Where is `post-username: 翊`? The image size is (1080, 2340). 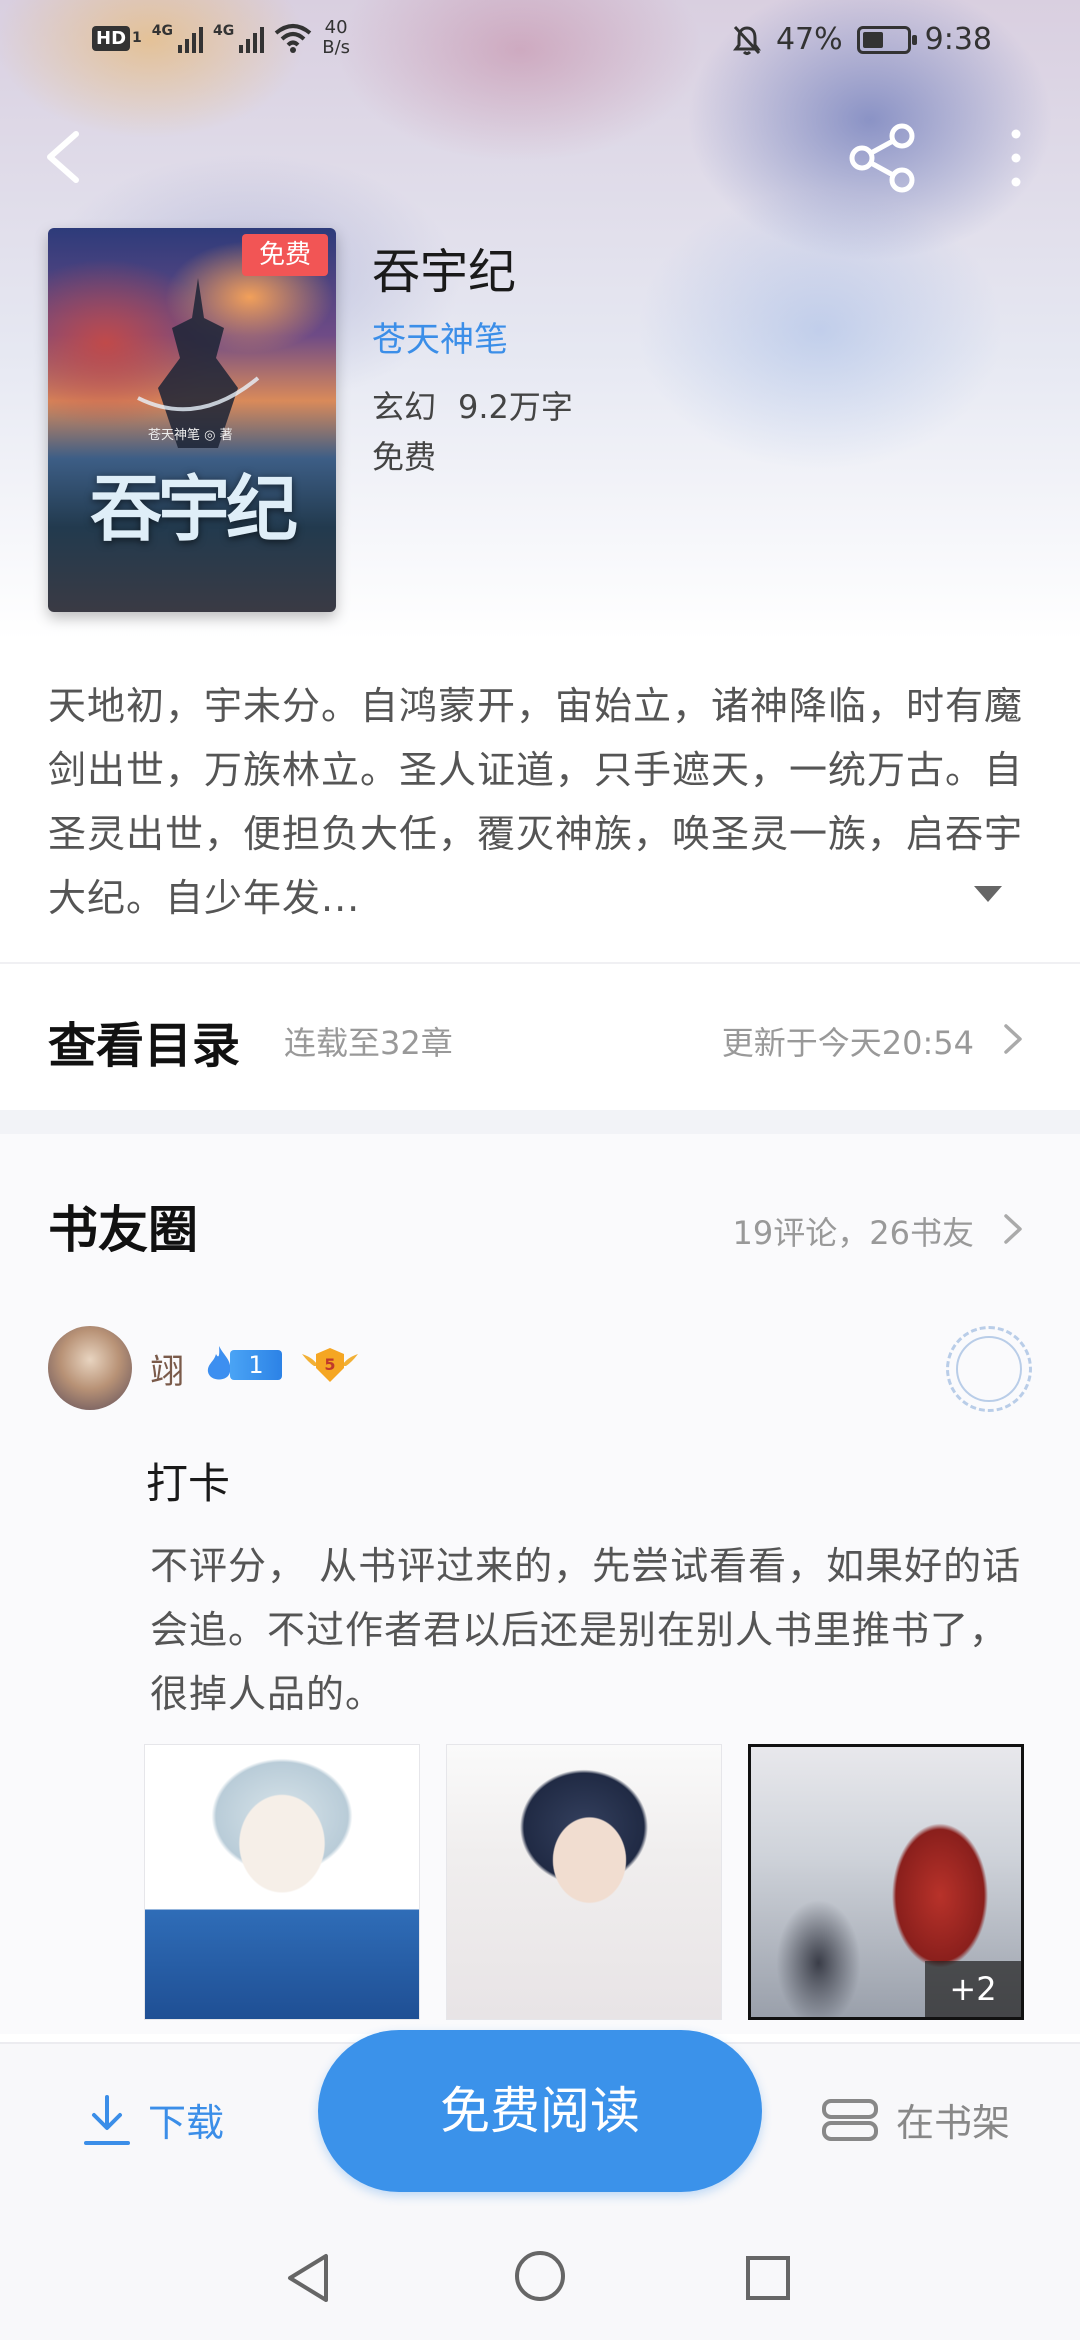 post-username: 翊 is located at coordinates (167, 1368).